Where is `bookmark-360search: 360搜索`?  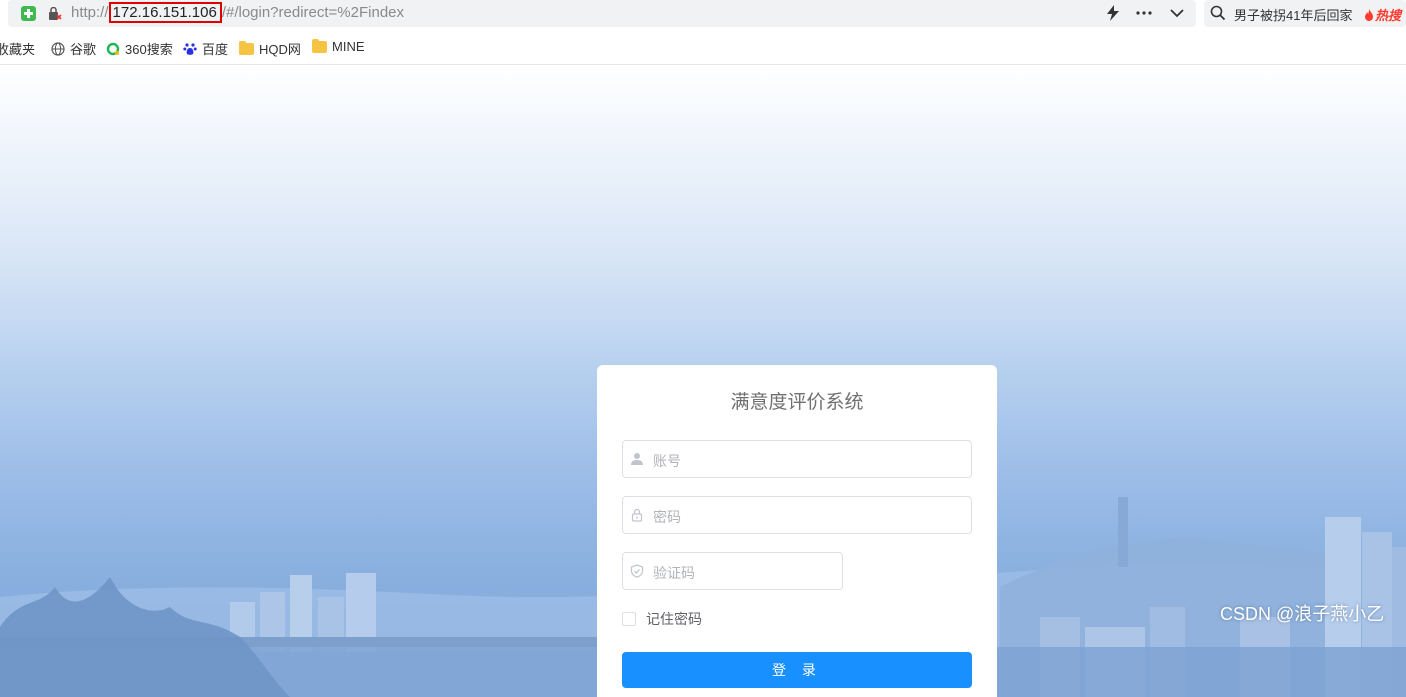
bookmark-360search: 360搜索 is located at coordinates (139, 48).